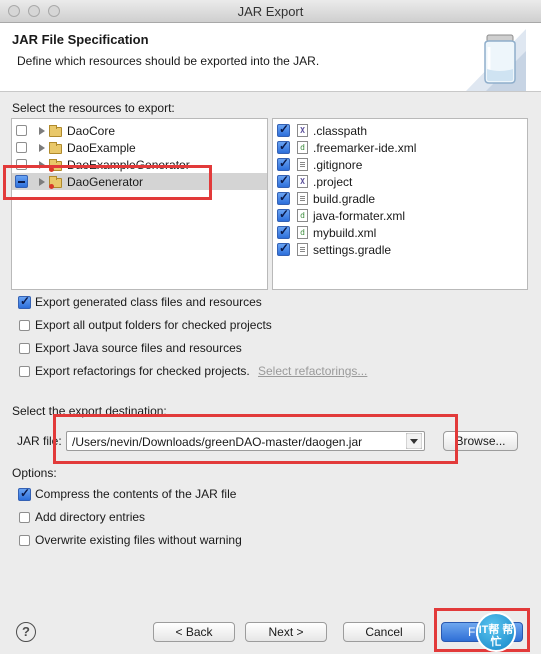 This screenshot has width=541, height=654. I want to click on file-item: settings.gradle, so click(400, 249).